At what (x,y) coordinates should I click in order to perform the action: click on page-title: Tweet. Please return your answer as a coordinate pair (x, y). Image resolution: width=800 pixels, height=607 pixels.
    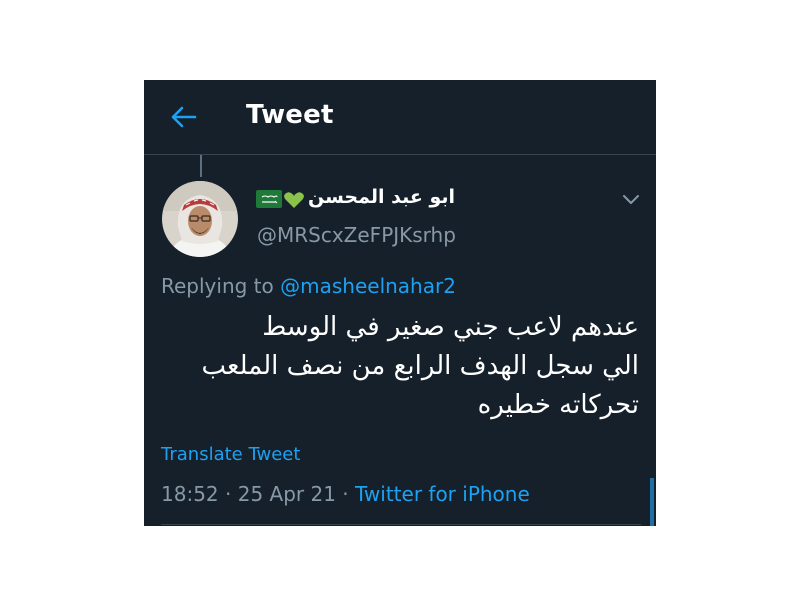
    Looking at the image, I should click on (290, 115).